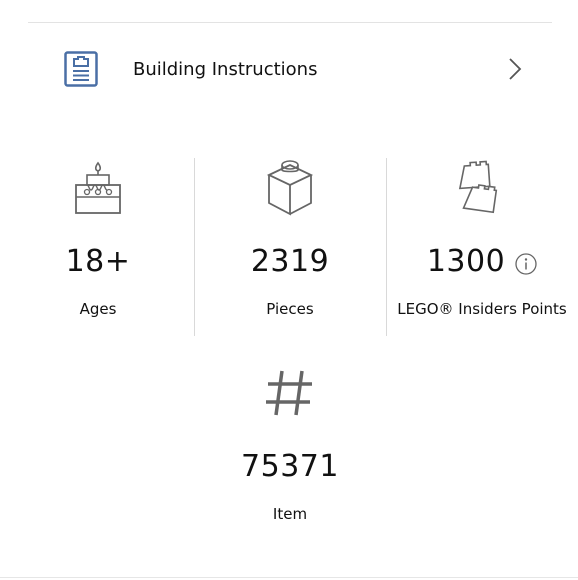 The width and height of the screenshot is (578, 580). Describe the element at coordinates (290, 309) in the screenshot. I see `pieces-label: Pieces` at that location.